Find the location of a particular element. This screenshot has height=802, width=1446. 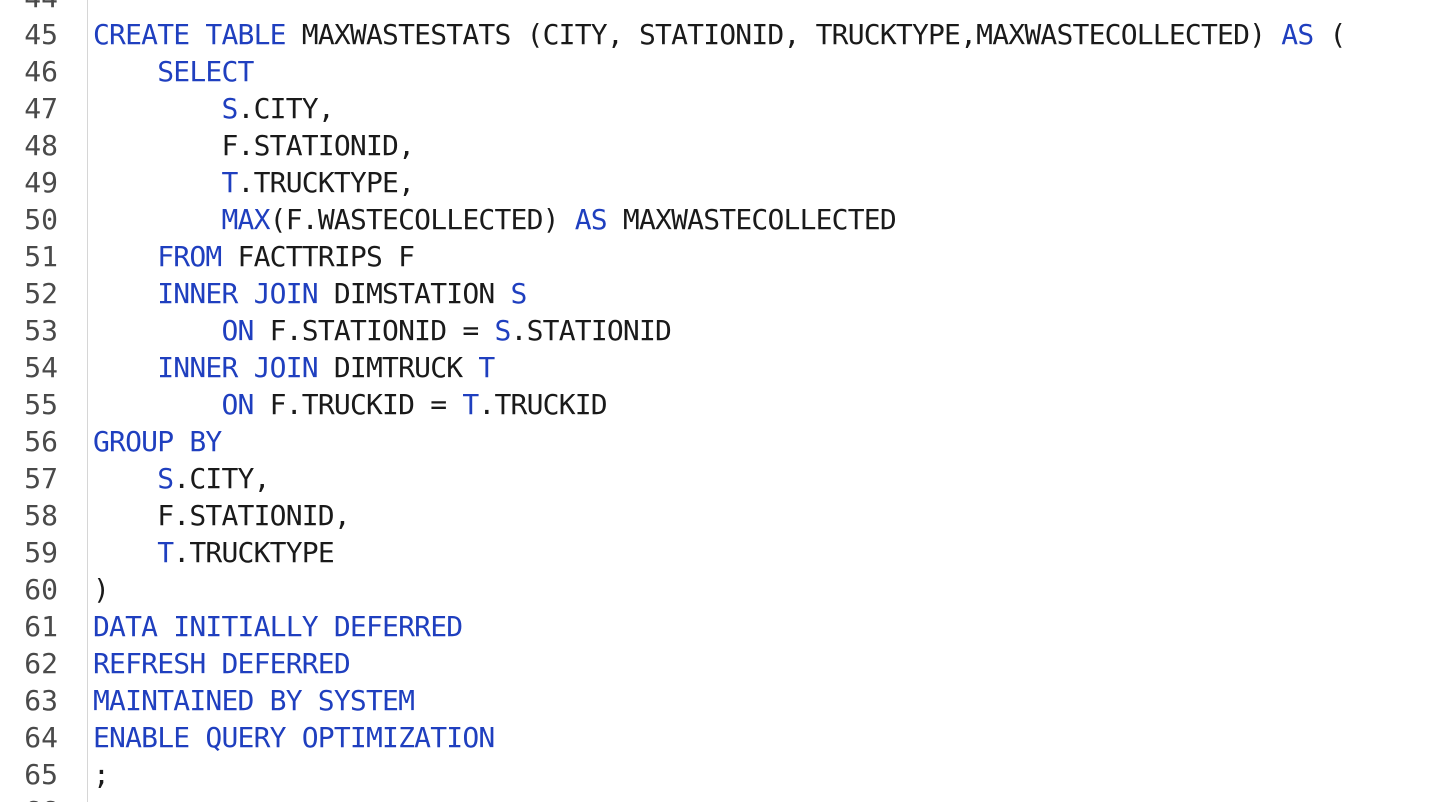

line-code: INNER JOIN DIMSTATION S is located at coordinates (310, 293).